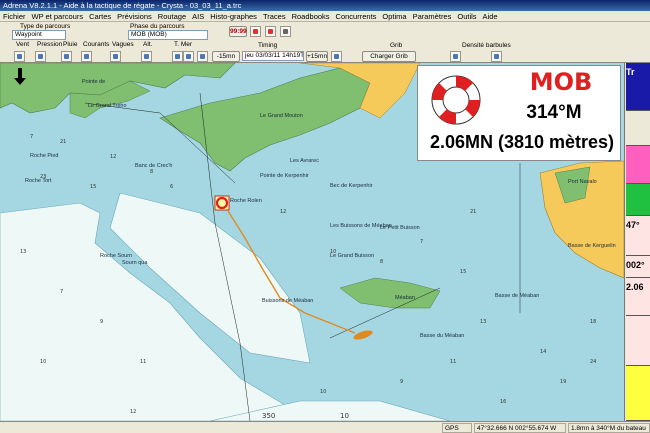  What do you see at coordinates (592, 246) in the screenshot?
I see `place-kerguelin: Basse de Kerguelin` at bounding box center [592, 246].